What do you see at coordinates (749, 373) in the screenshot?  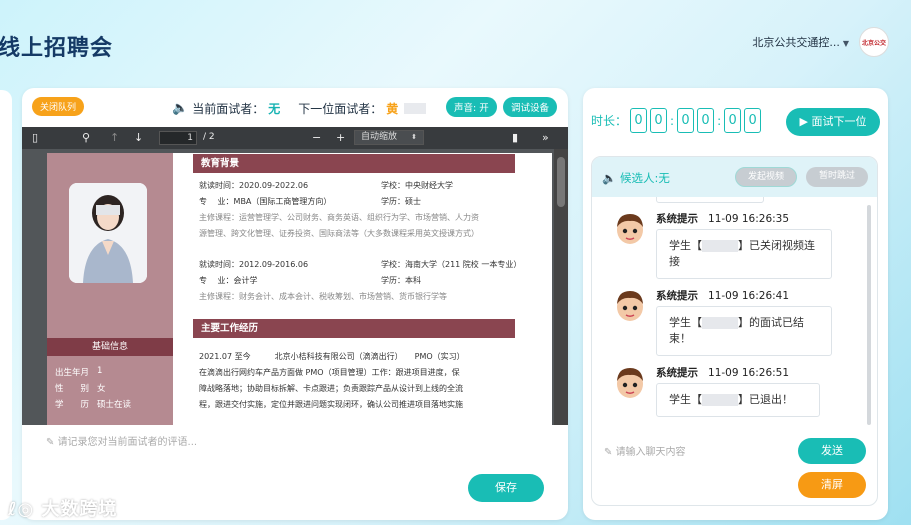 I see `message-time: 11-09 16:26:51` at bounding box center [749, 373].